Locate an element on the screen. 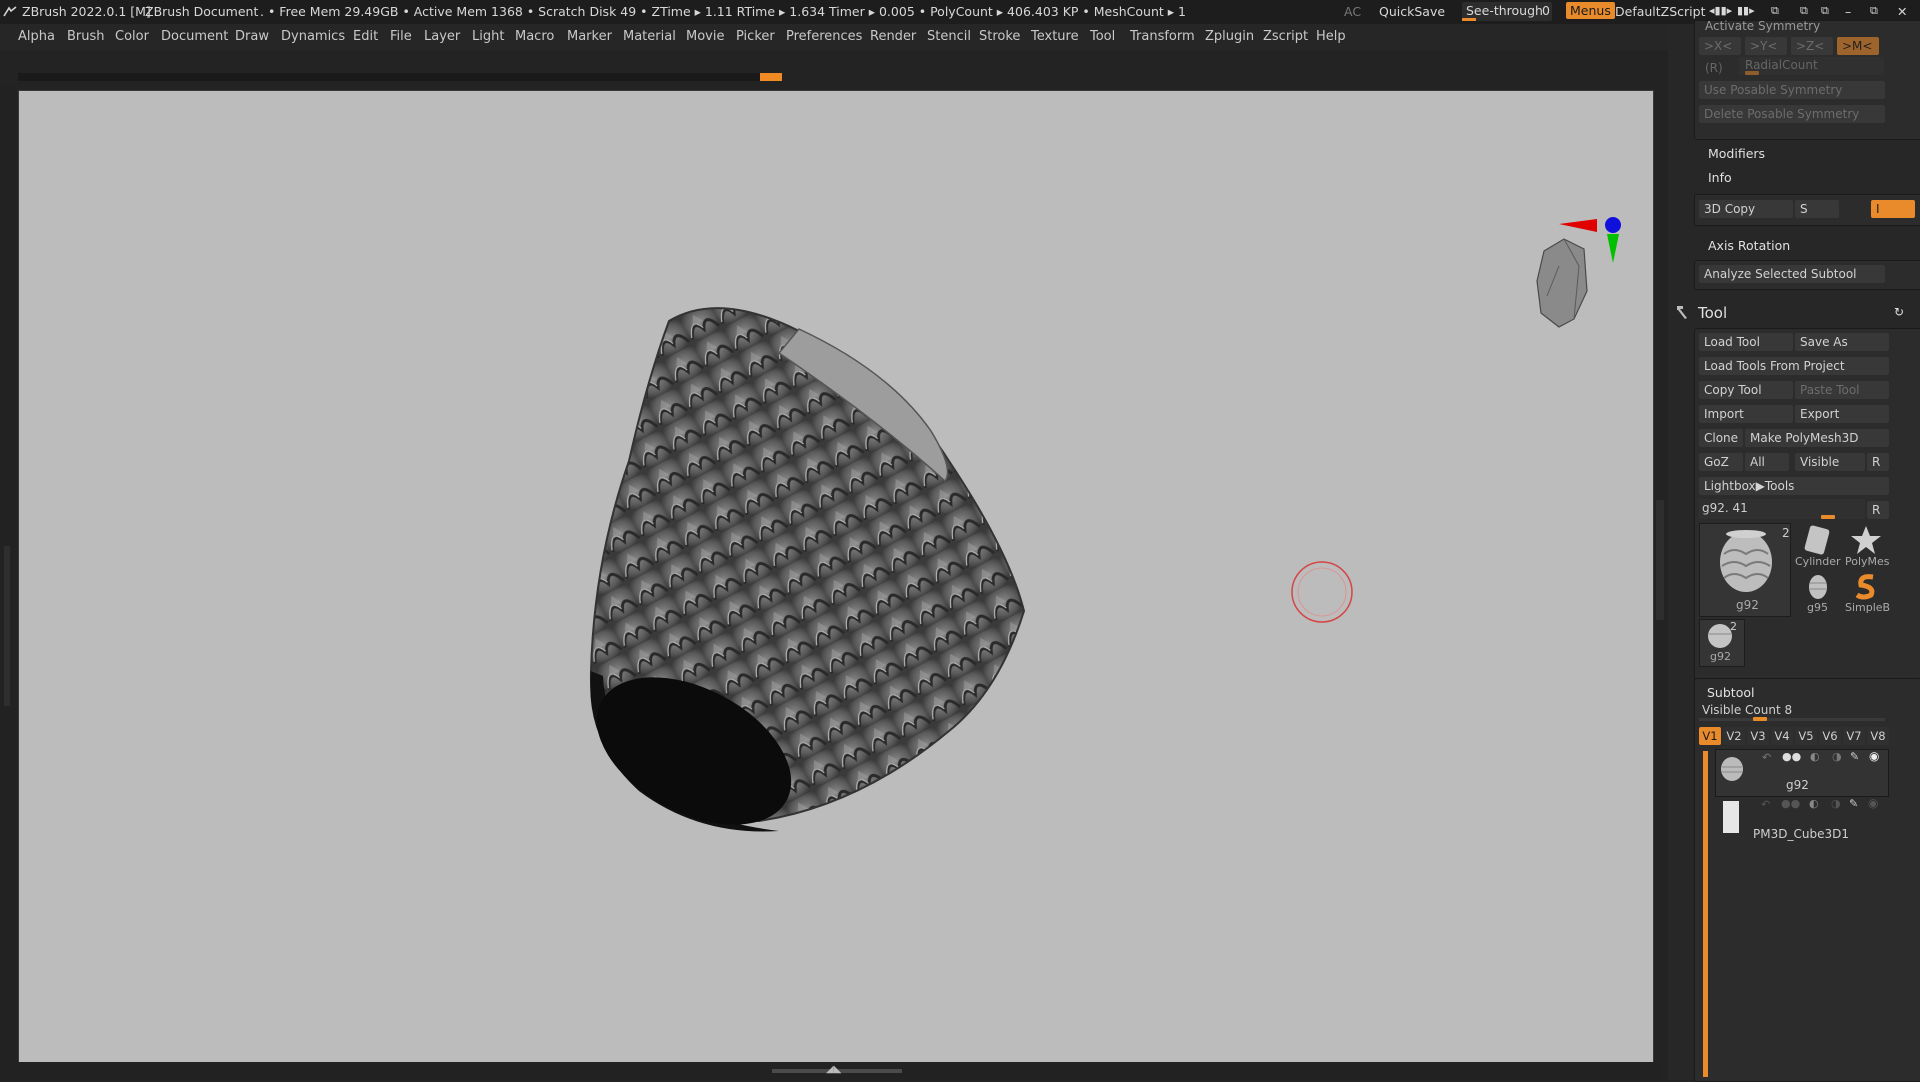 This screenshot has height=1082, width=1920. quicksave-button: QuickSave is located at coordinates (1412, 11).